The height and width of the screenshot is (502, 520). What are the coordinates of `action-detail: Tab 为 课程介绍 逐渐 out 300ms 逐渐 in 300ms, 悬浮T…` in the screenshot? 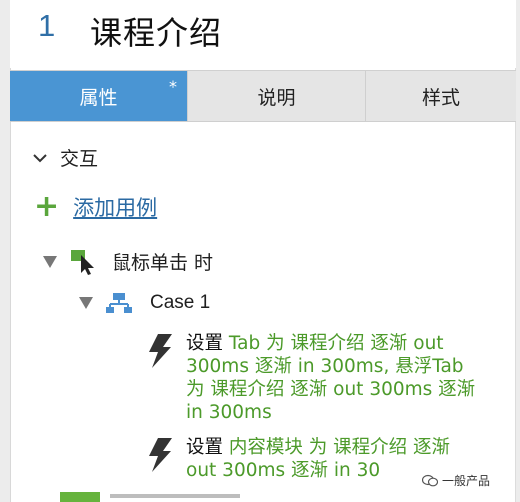 It's located at (331, 378).